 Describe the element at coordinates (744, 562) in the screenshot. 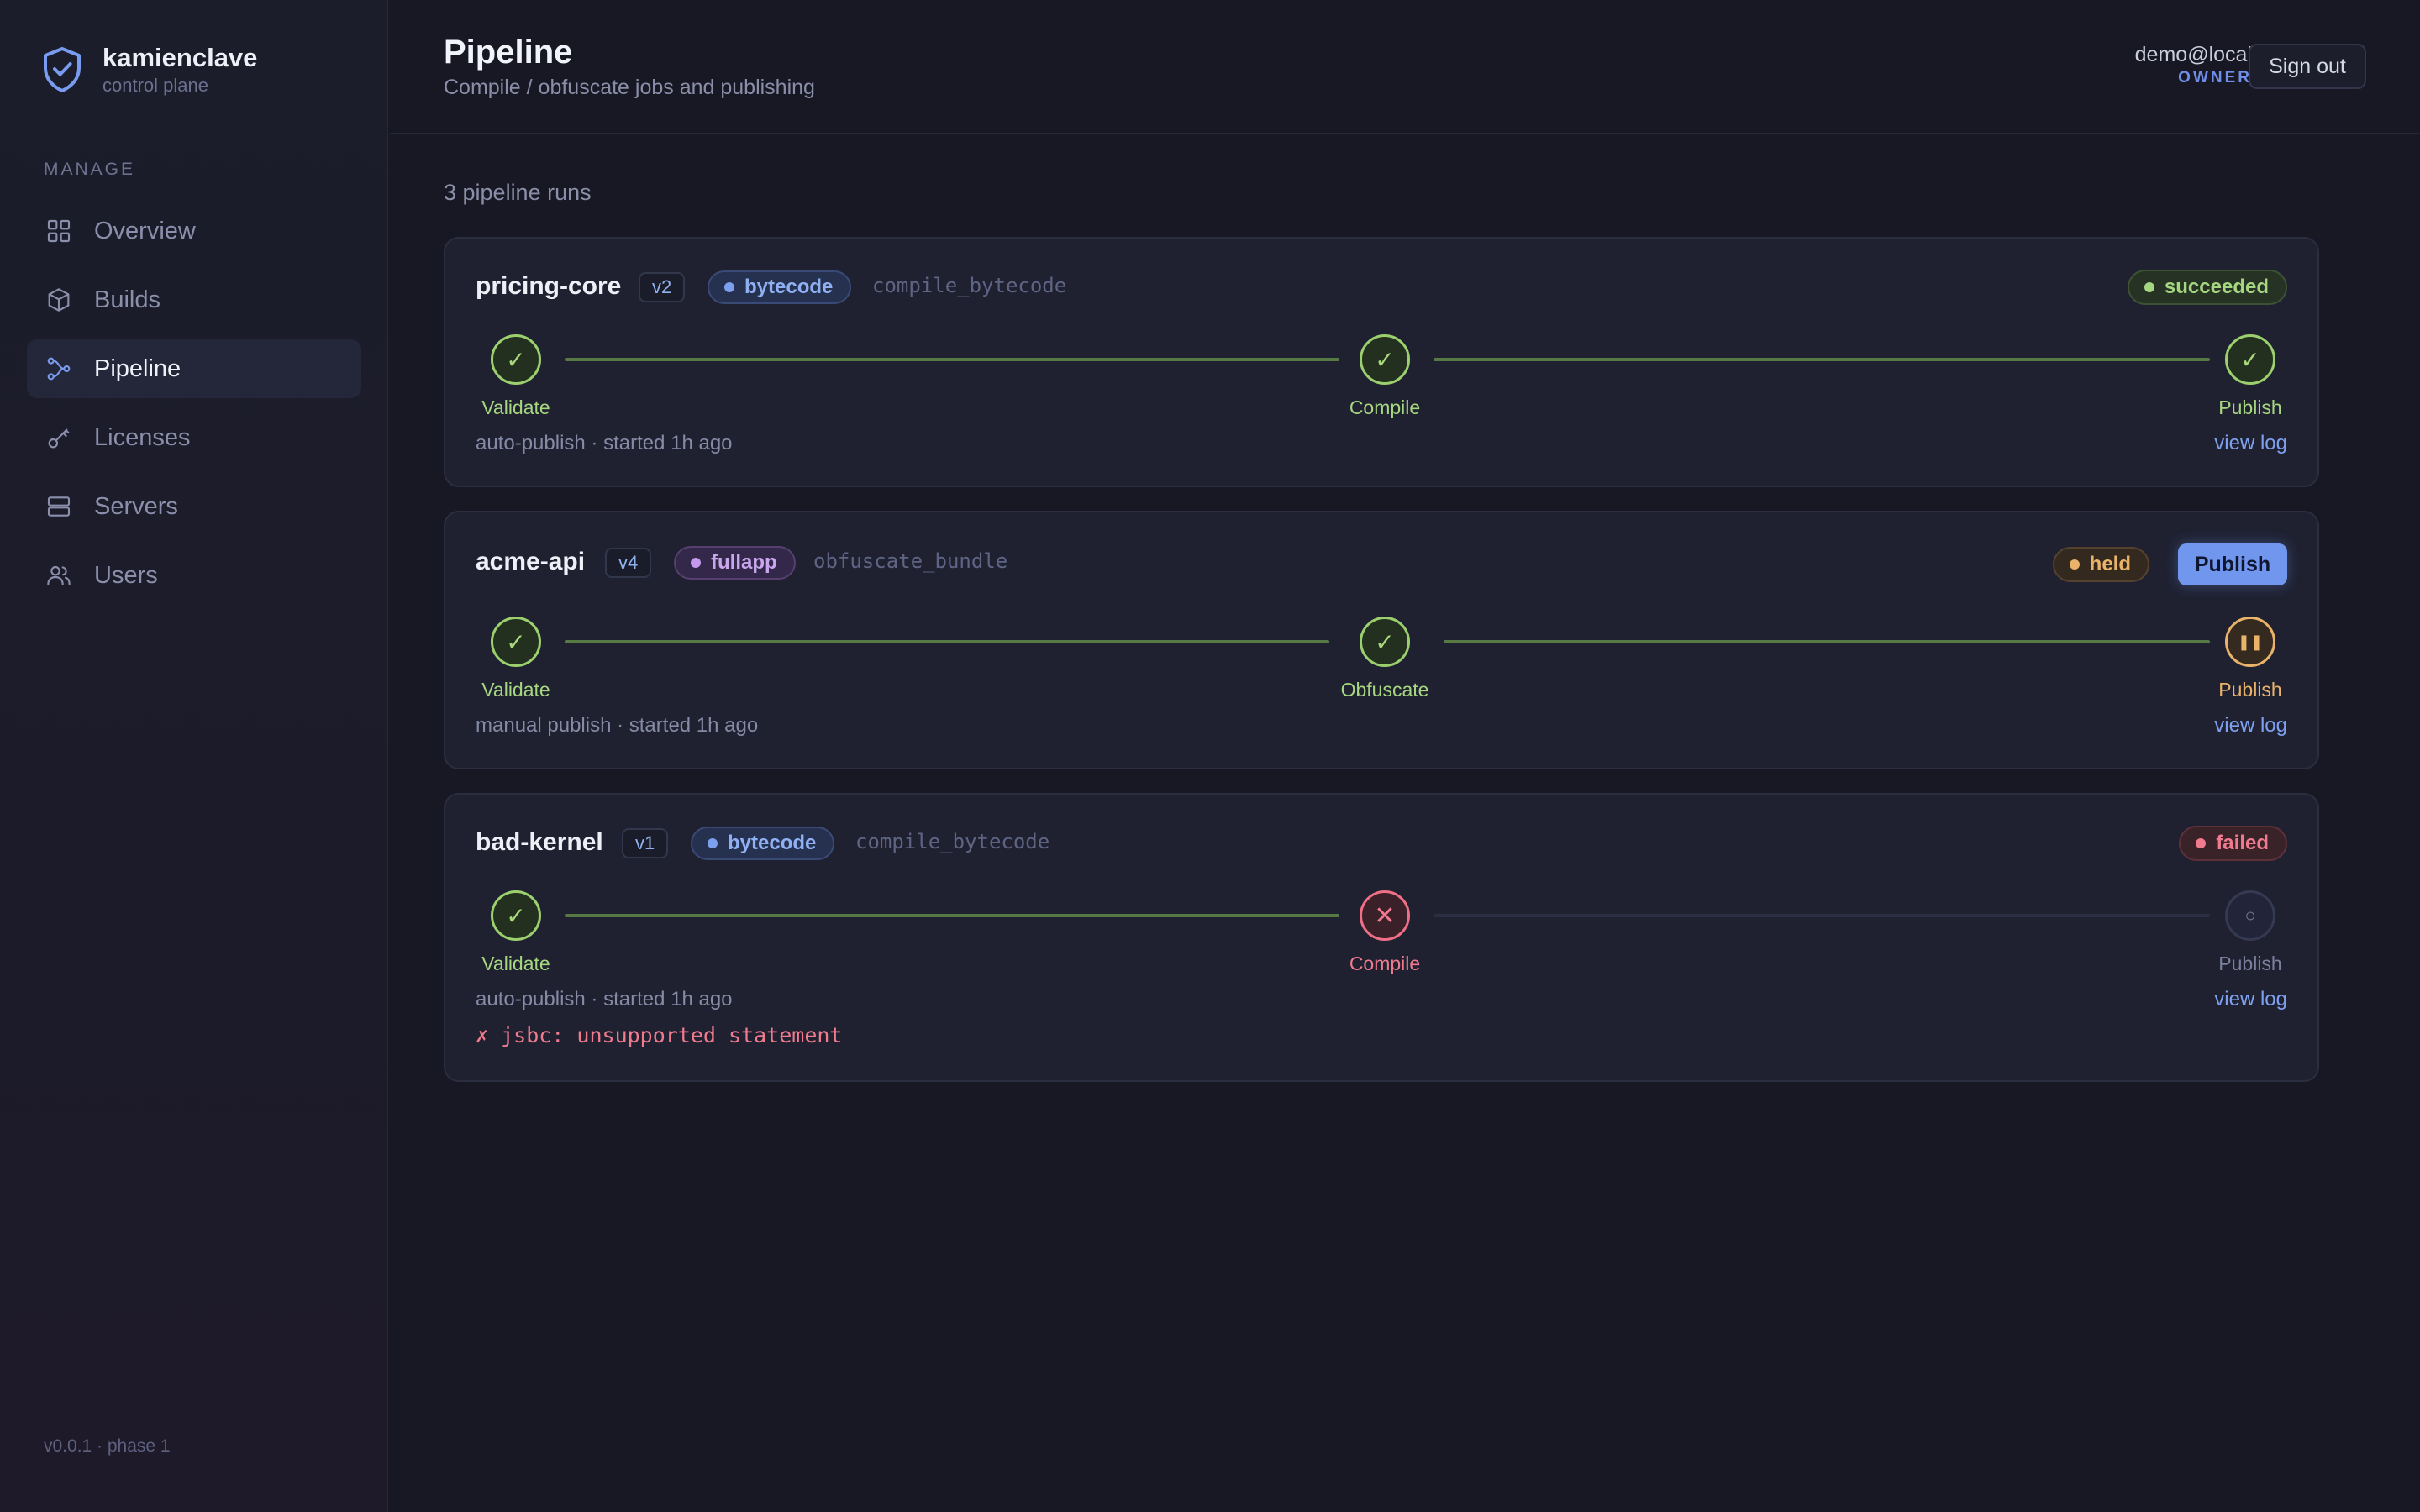

I see `kind-label: fullapp` at that location.